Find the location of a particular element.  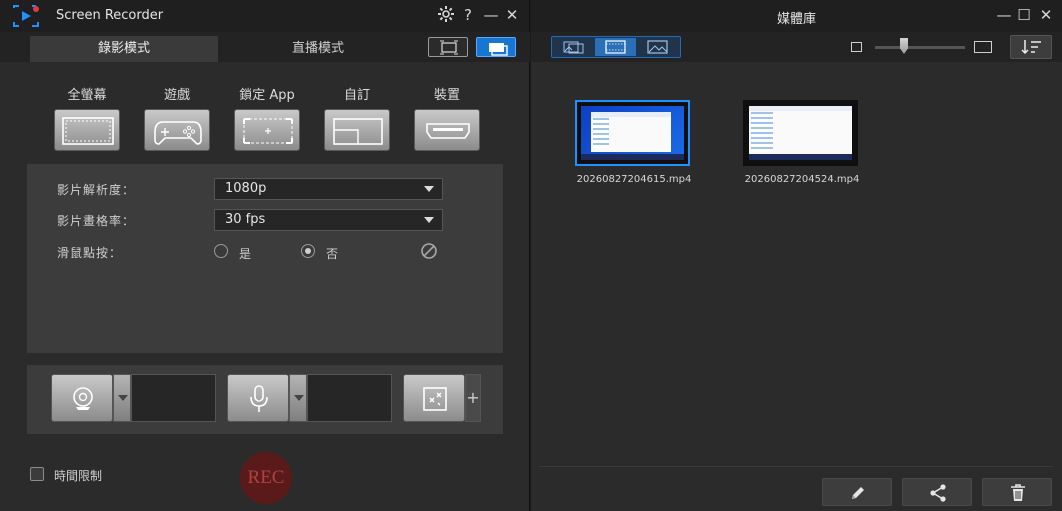

target-lock-app-label: 鎖定 App is located at coordinates (267, 95).